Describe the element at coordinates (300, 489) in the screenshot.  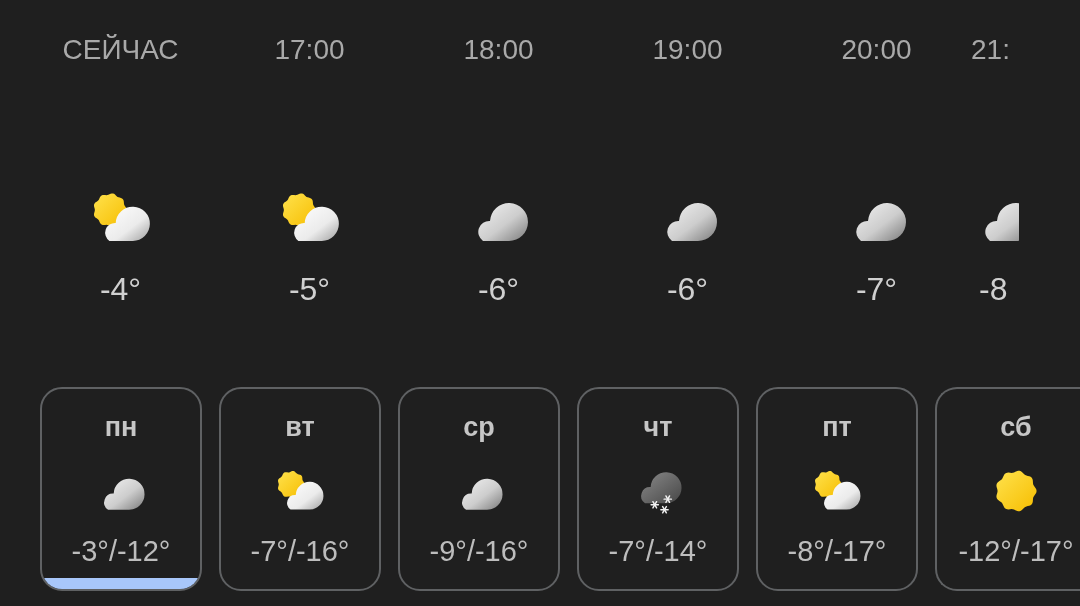
I see `day-card: вт -7°/-16°` at that location.